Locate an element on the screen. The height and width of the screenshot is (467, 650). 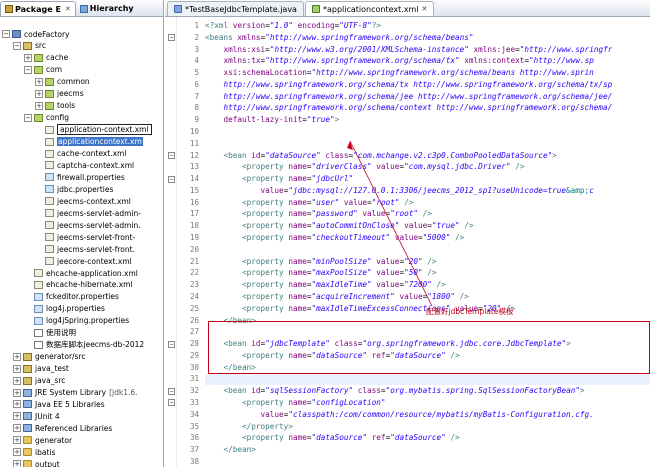
tree-item: − config is located at coordinates (46, 118).